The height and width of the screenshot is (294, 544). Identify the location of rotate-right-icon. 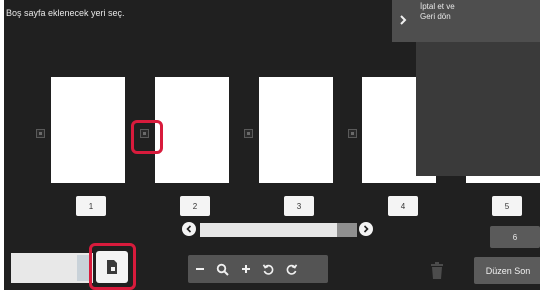
(292, 269).